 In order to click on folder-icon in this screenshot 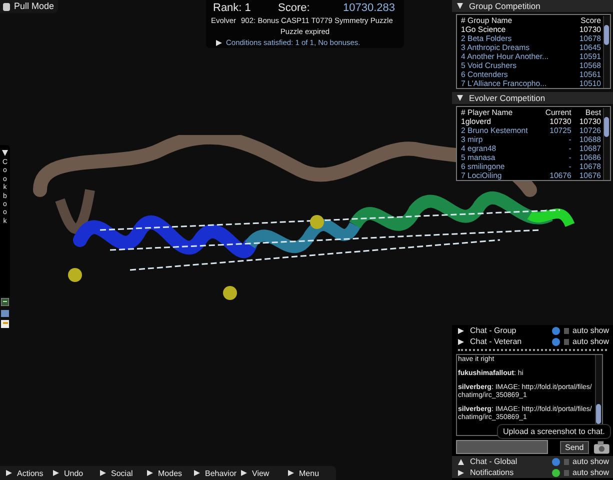, I will do `click(5, 313)`.